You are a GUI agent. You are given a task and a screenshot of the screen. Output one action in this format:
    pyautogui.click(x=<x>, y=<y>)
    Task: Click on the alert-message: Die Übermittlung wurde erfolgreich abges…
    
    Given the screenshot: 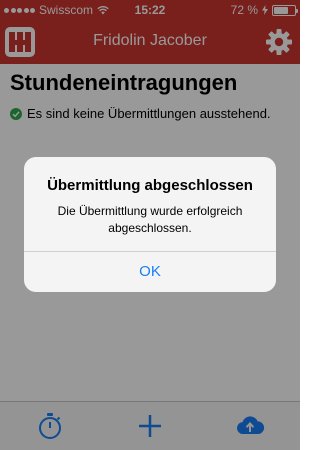 What is the action you would take?
    pyautogui.click(x=150, y=219)
    